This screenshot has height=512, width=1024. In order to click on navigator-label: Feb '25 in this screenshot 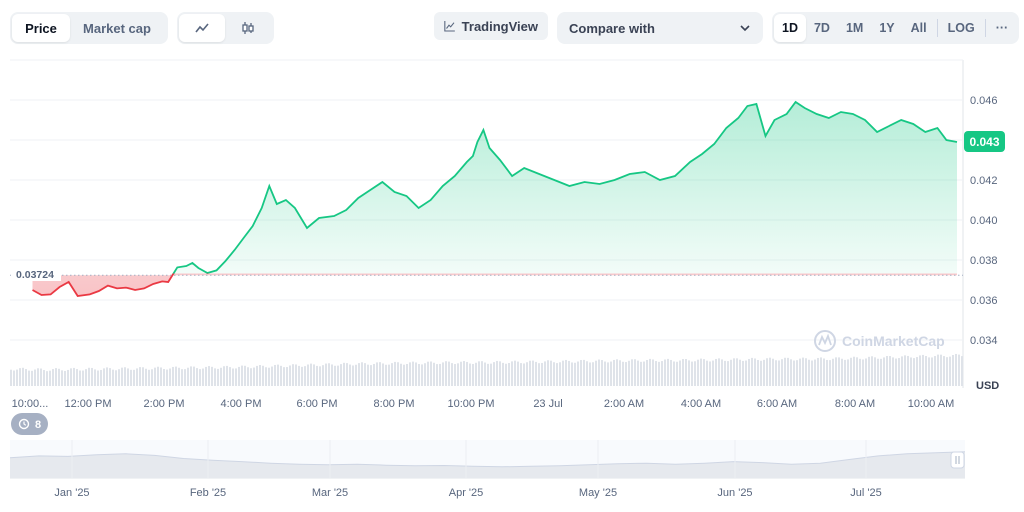, I will do `click(208, 493)`.